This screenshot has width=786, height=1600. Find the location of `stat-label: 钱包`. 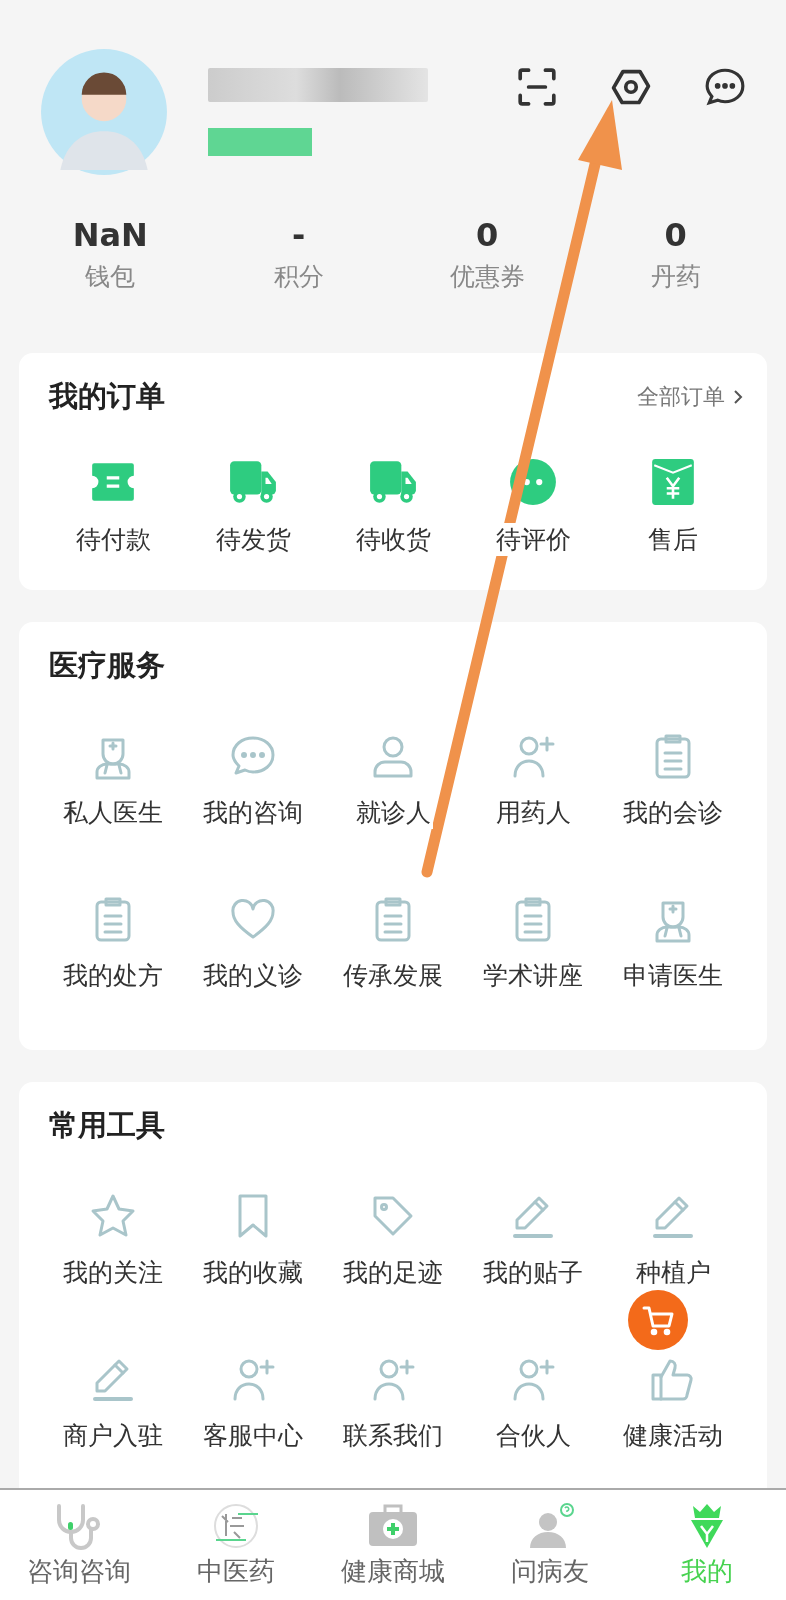

stat-label: 钱包 is located at coordinates (110, 277).